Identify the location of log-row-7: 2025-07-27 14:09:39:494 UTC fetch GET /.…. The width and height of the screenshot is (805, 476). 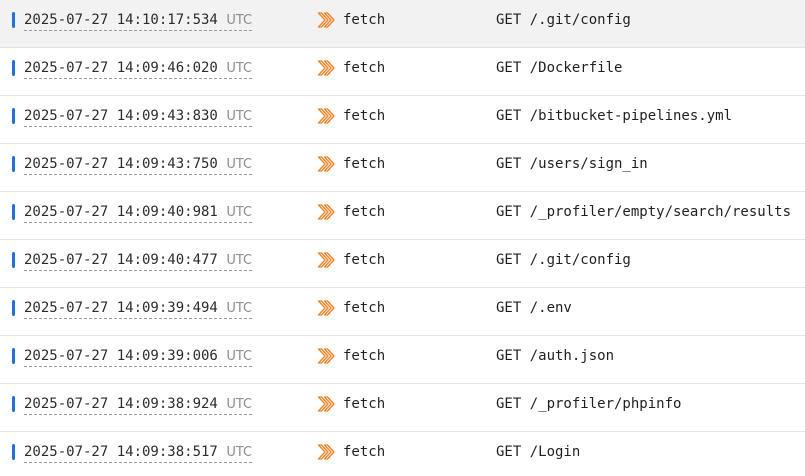
(402, 312).